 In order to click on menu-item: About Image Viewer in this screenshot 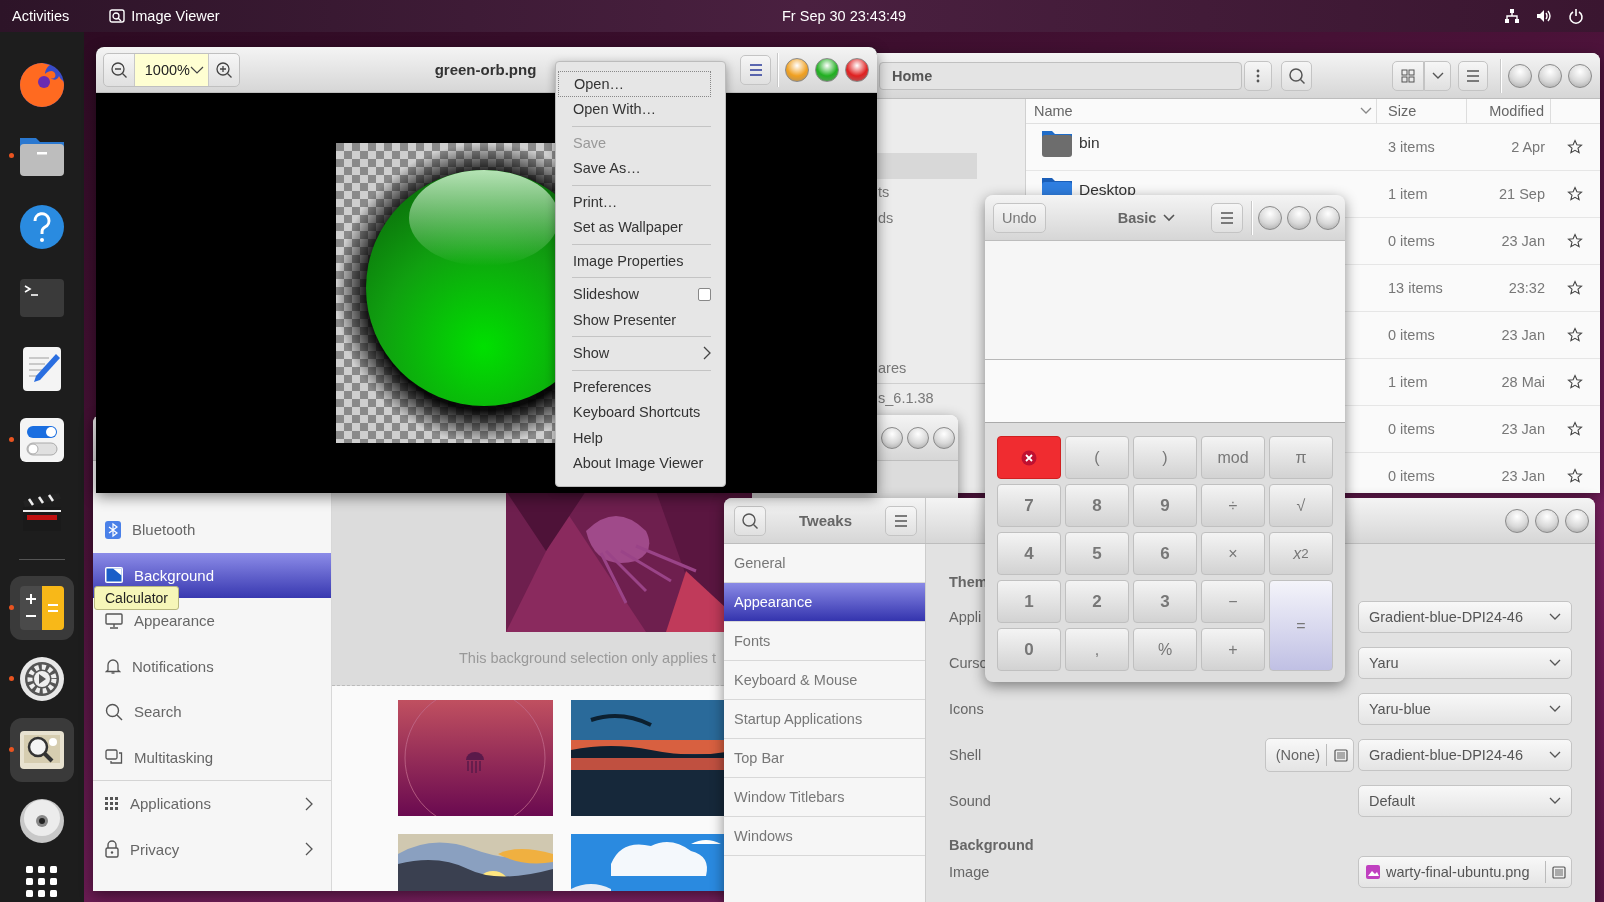, I will do `click(634, 463)`.